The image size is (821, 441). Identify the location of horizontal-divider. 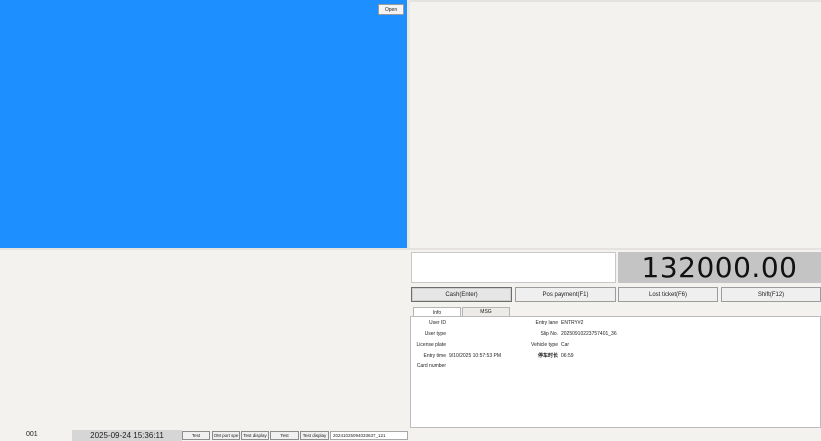
(410, 249).